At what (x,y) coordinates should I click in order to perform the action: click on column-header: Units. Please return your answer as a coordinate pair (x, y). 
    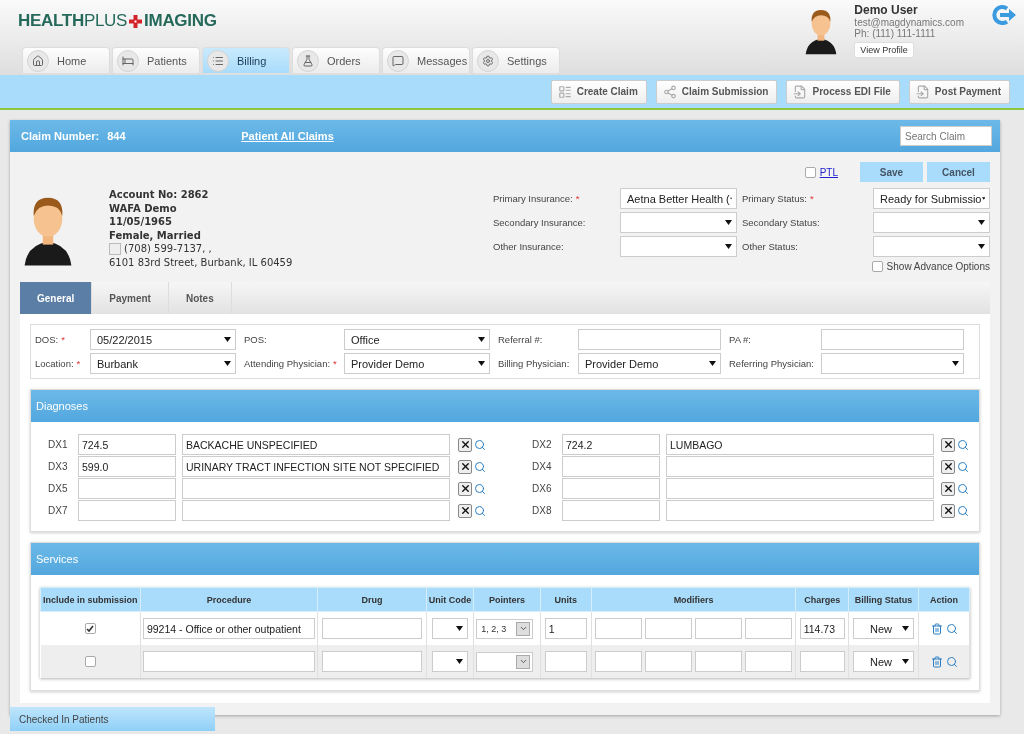
    Looking at the image, I should click on (566, 599).